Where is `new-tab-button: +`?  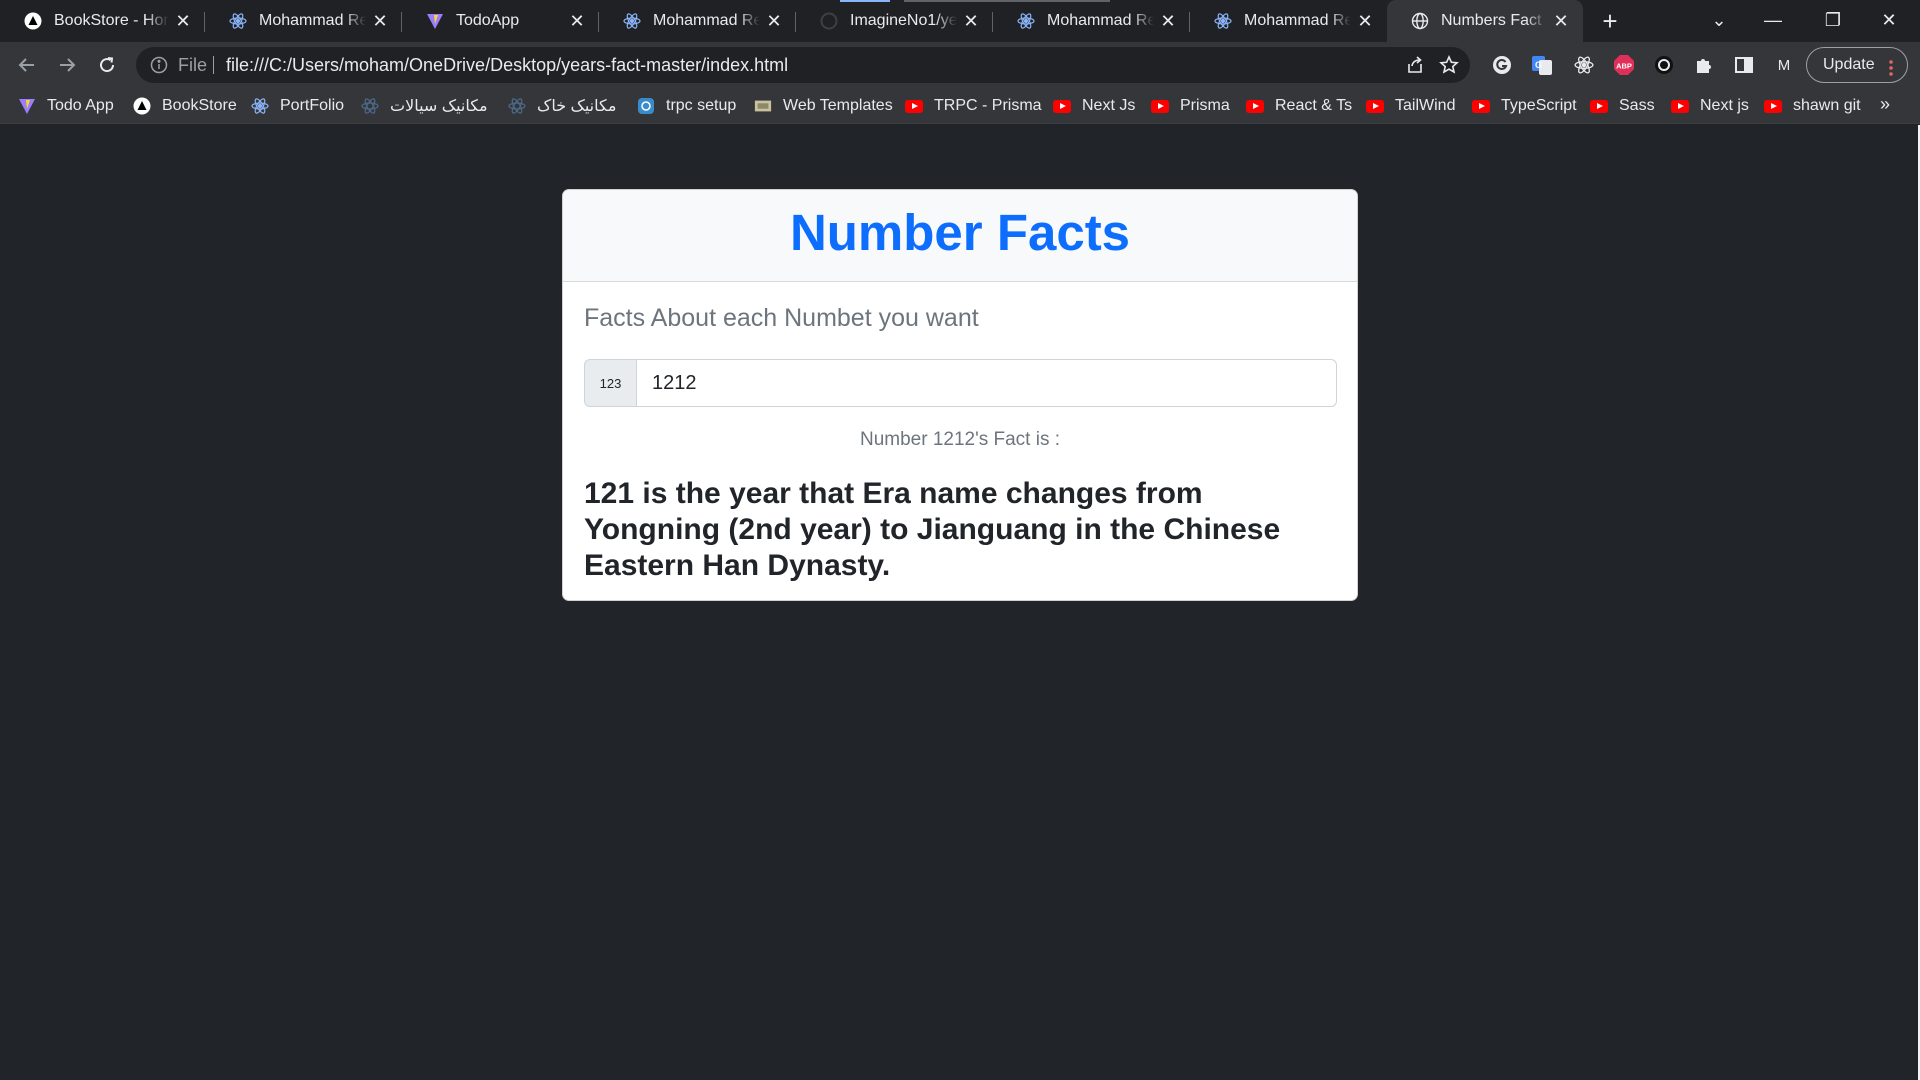 new-tab-button: + is located at coordinates (1610, 22).